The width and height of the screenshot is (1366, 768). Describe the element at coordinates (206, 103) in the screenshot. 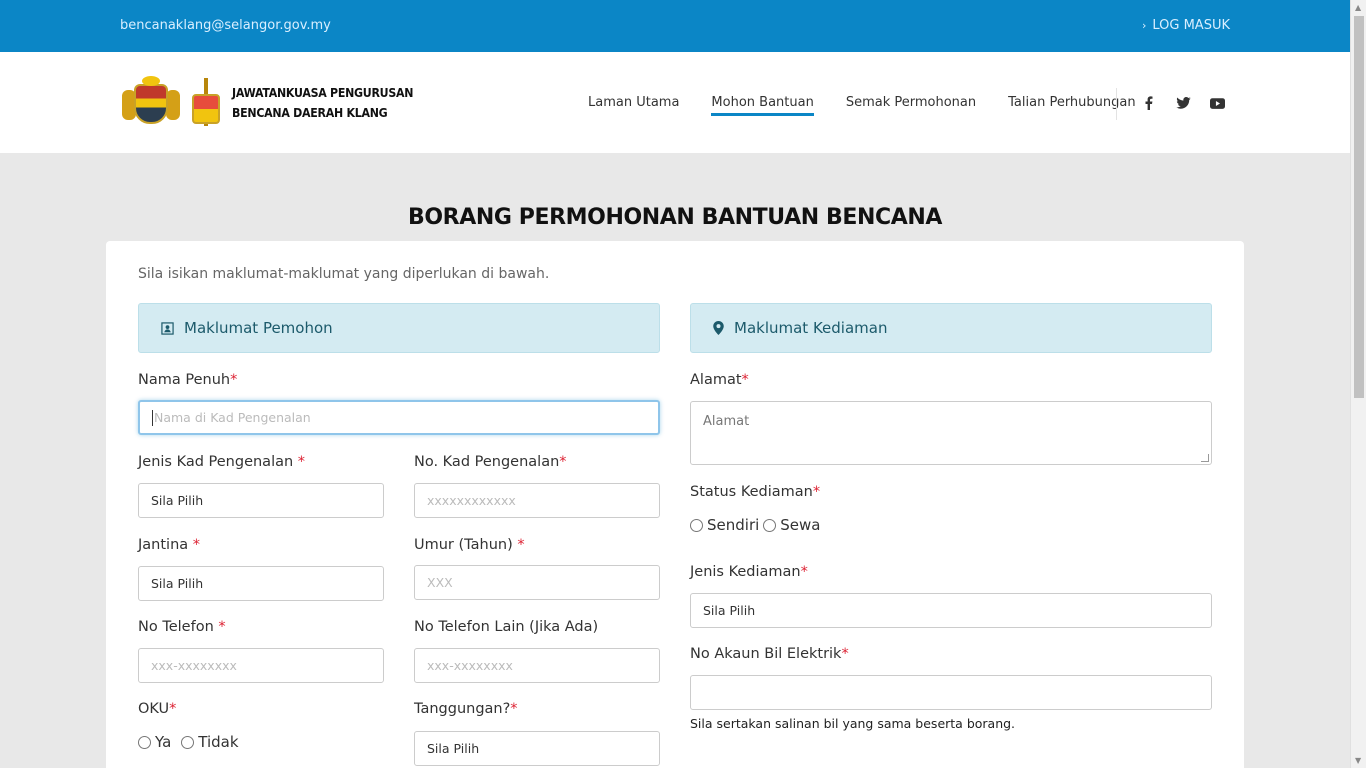

I see `selangor-coat-of-arms-icon` at that location.